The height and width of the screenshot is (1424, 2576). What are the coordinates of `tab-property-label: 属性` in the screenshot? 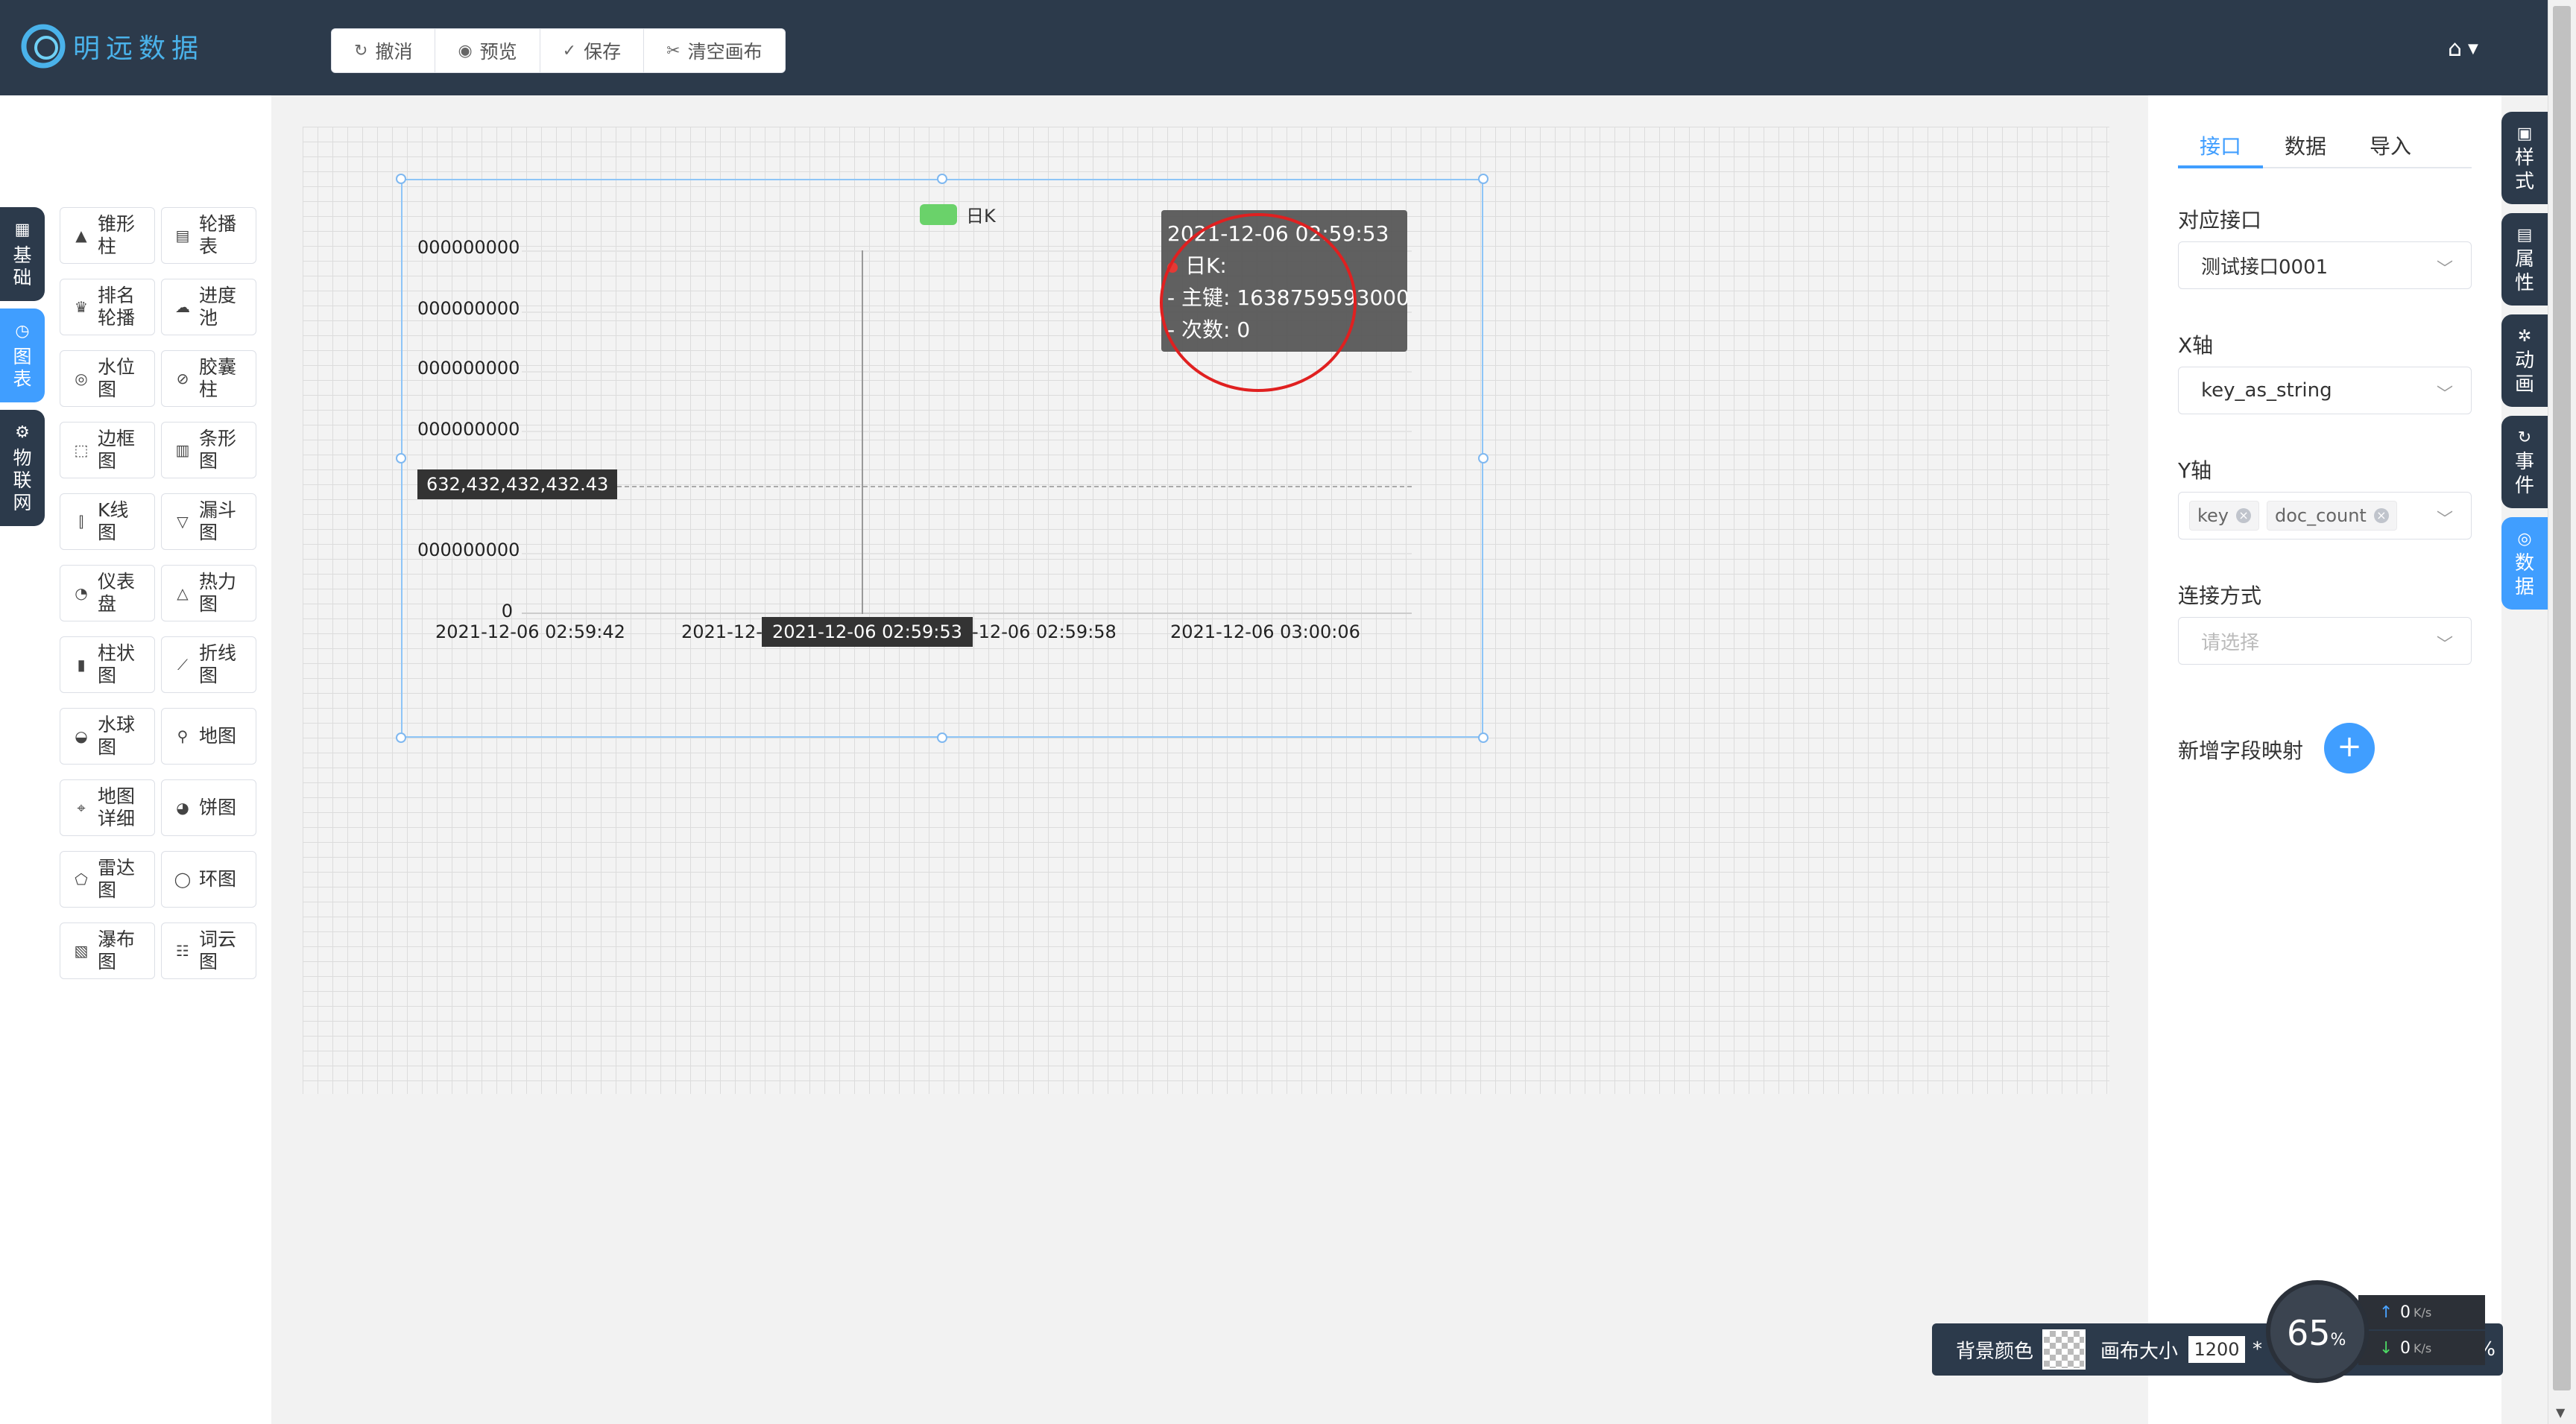 It's located at (2524, 271).